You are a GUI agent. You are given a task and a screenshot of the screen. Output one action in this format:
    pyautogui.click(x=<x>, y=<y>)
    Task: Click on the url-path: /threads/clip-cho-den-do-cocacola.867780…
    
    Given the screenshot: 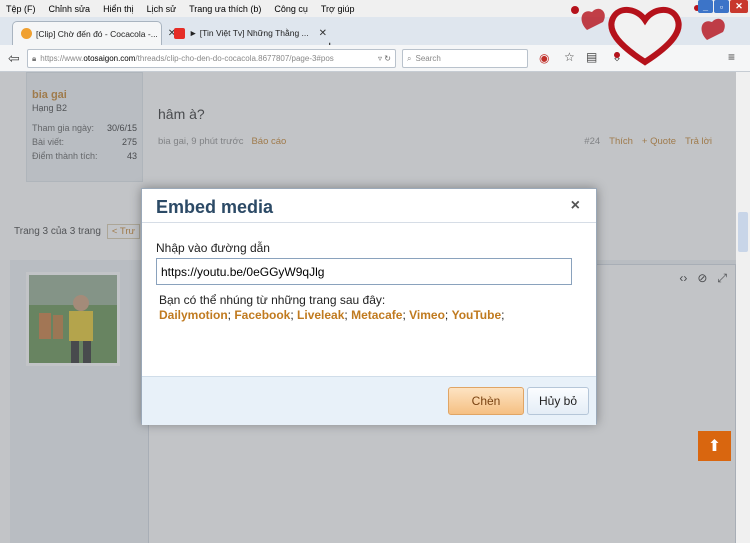 What is the action you would take?
    pyautogui.click(x=234, y=58)
    